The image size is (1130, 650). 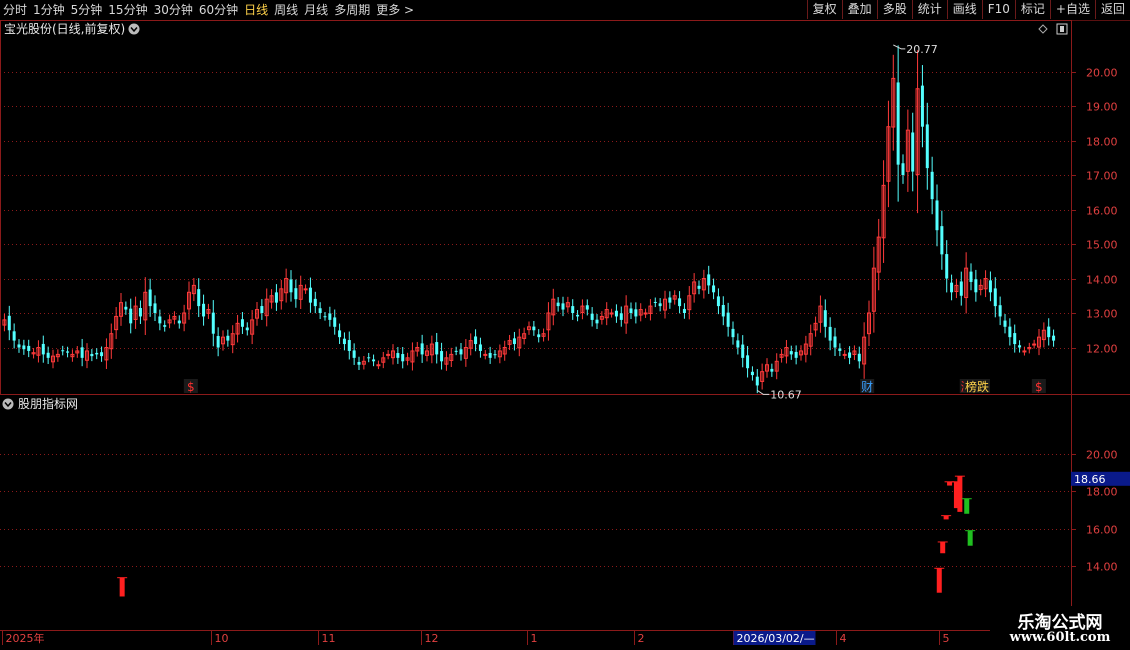 What do you see at coordinates (1043, 29) in the screenshot?
I see `diamond-icon` at bounding box center [1043, 29].